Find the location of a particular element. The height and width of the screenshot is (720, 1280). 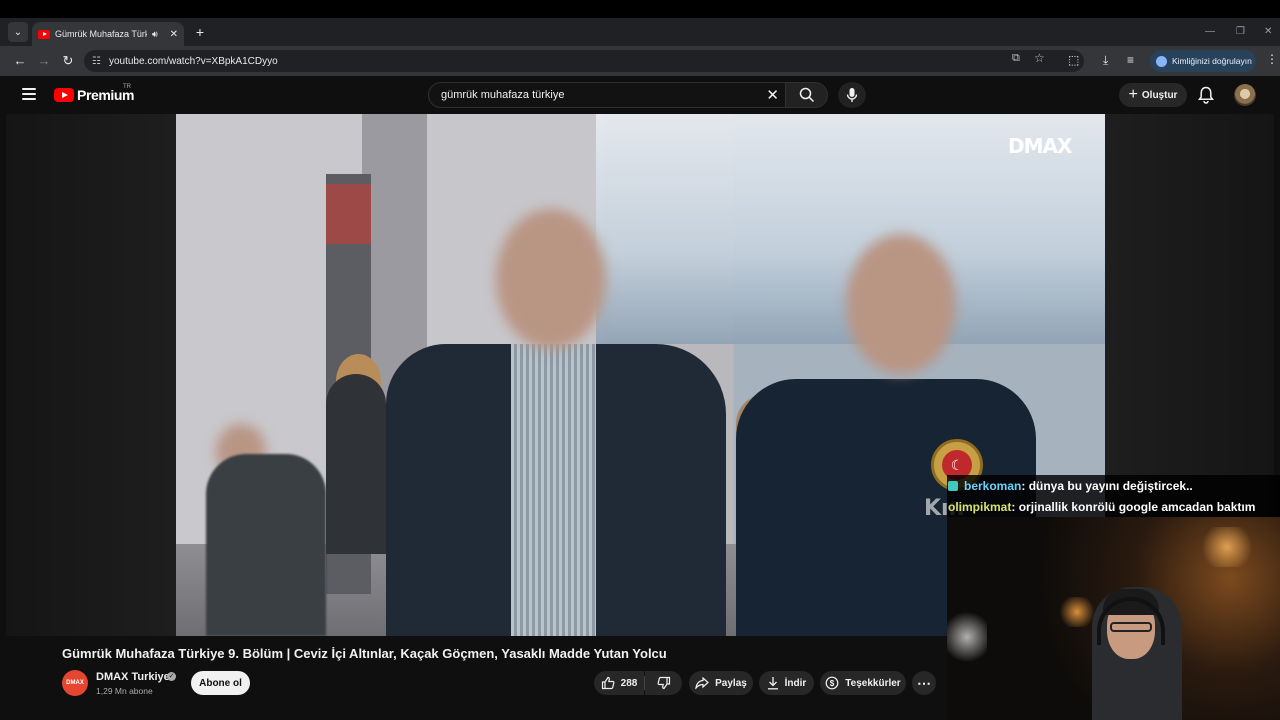

install-app-icon: ⧉ is located at coordinates (1016, 58).